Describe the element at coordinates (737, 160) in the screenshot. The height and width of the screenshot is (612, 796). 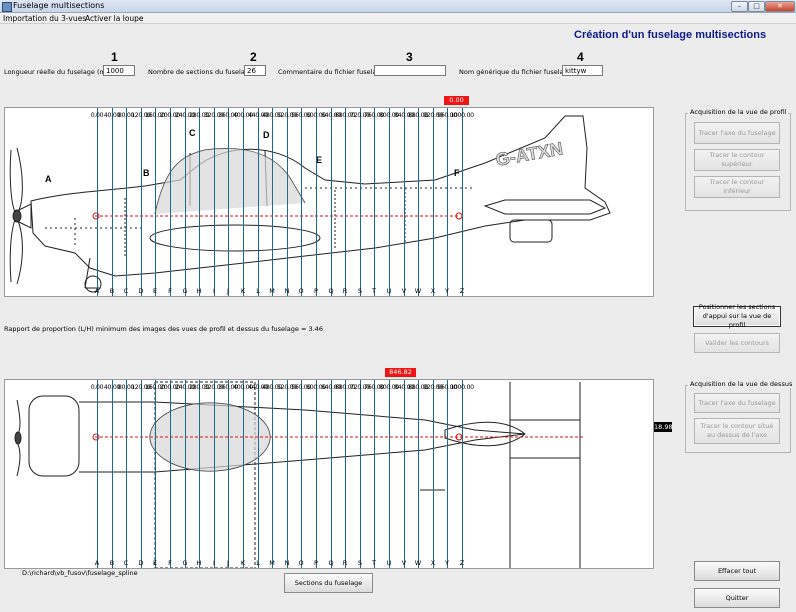
I see `trace-upper-contour-button: Tracer le contour supérieur` at that location.